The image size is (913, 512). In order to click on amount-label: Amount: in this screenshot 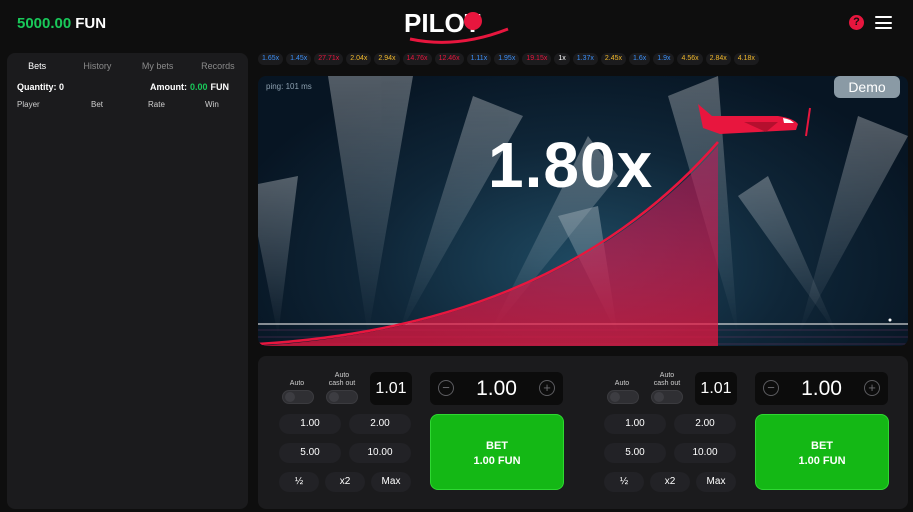, I will do `click(168, 87)`.